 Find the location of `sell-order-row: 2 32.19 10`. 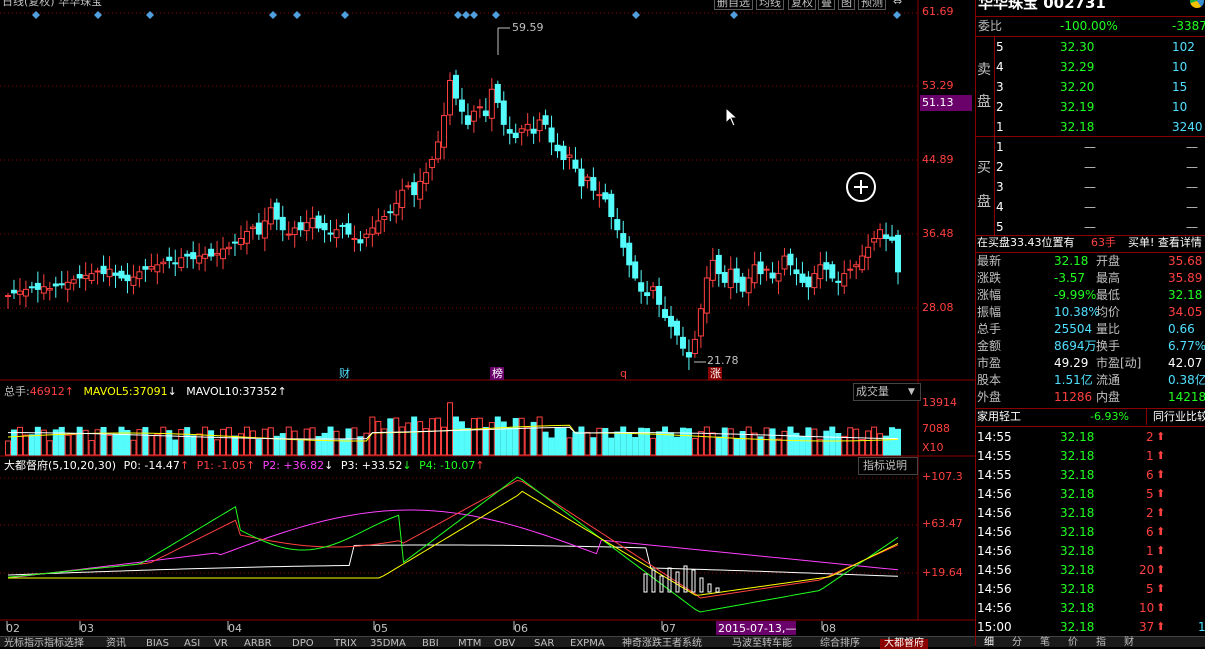

sell-order-row: 2 32.19 10 is located at coordinates (1090, 107).